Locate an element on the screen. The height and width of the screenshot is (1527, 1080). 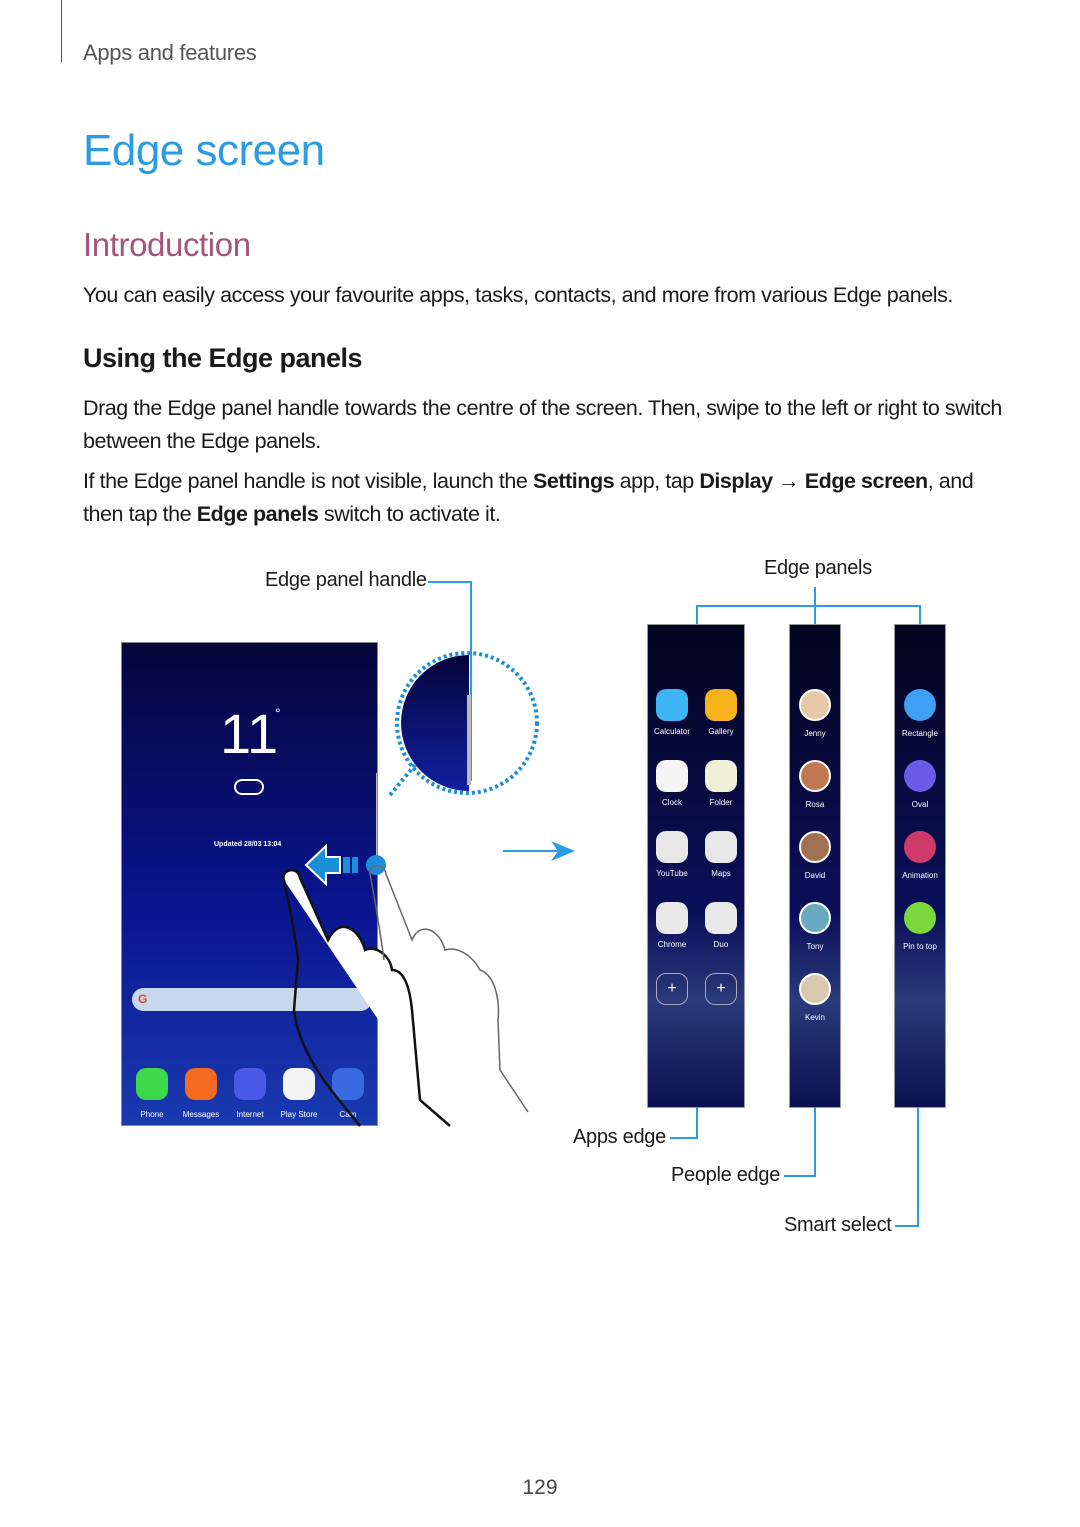
smart-select-rectangle-icon is located at coordinates (920, 705).